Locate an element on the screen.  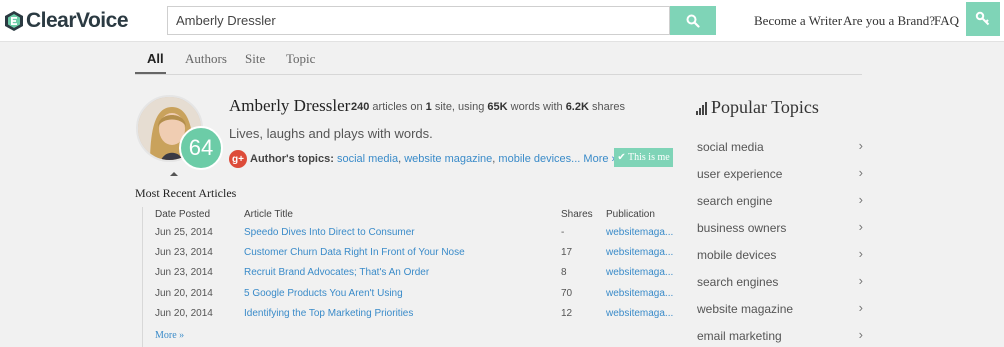
popular-topic-item: user experience › is located at coordinates (780, 174).